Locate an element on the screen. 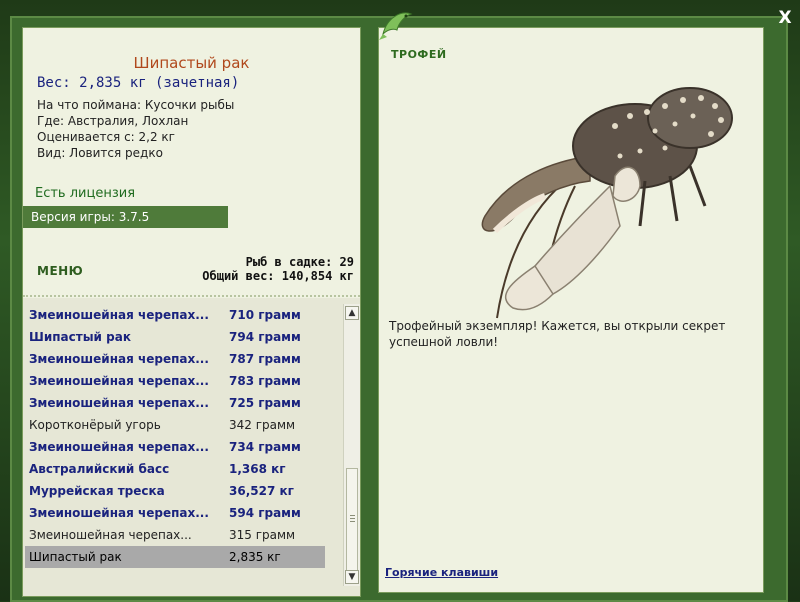  bait-info: На что поймана: Кусочки рыбы is located at coordinates (136, 105).